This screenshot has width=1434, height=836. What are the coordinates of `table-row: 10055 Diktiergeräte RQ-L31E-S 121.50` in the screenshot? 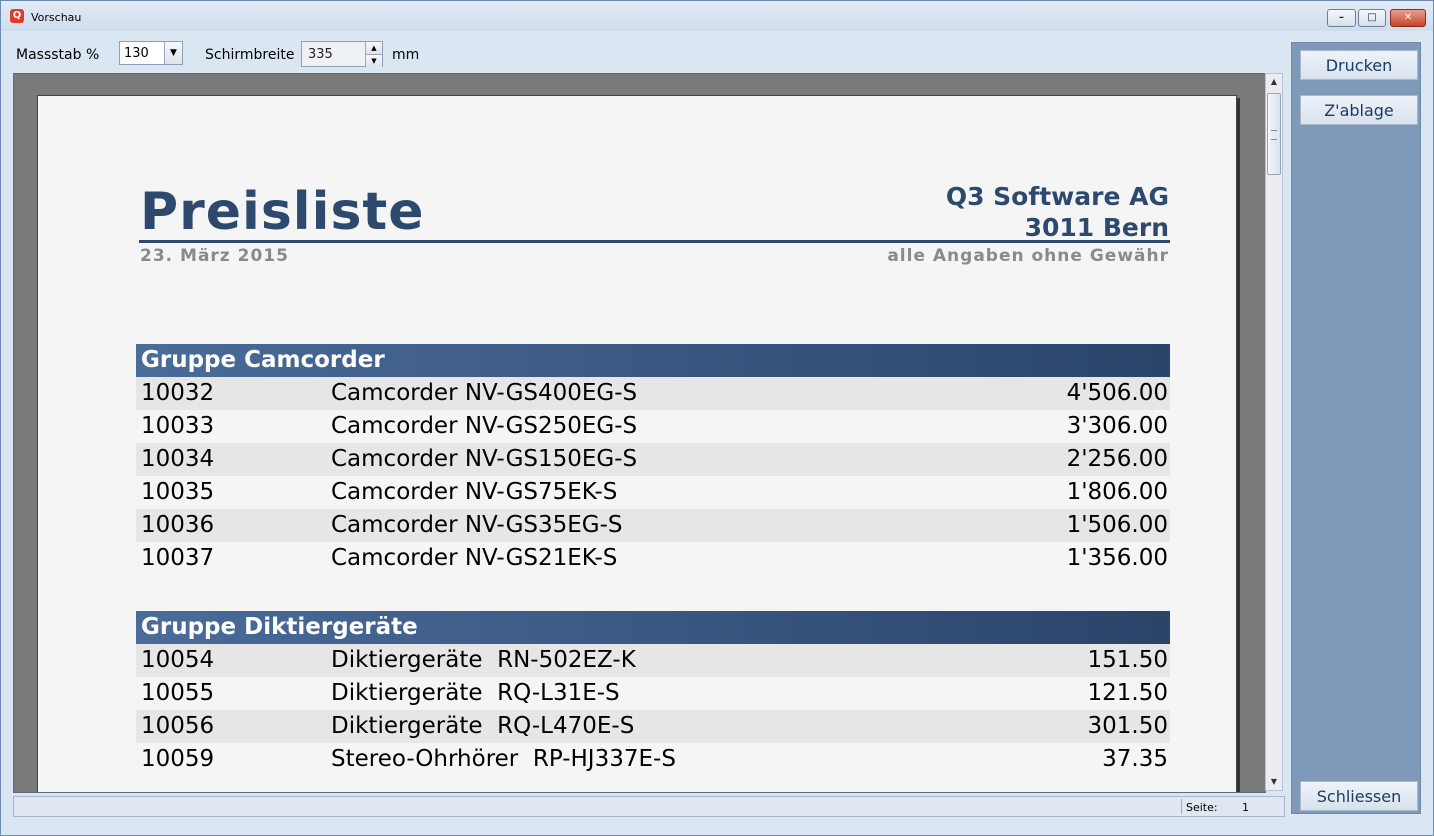 It's located at (653, 693).